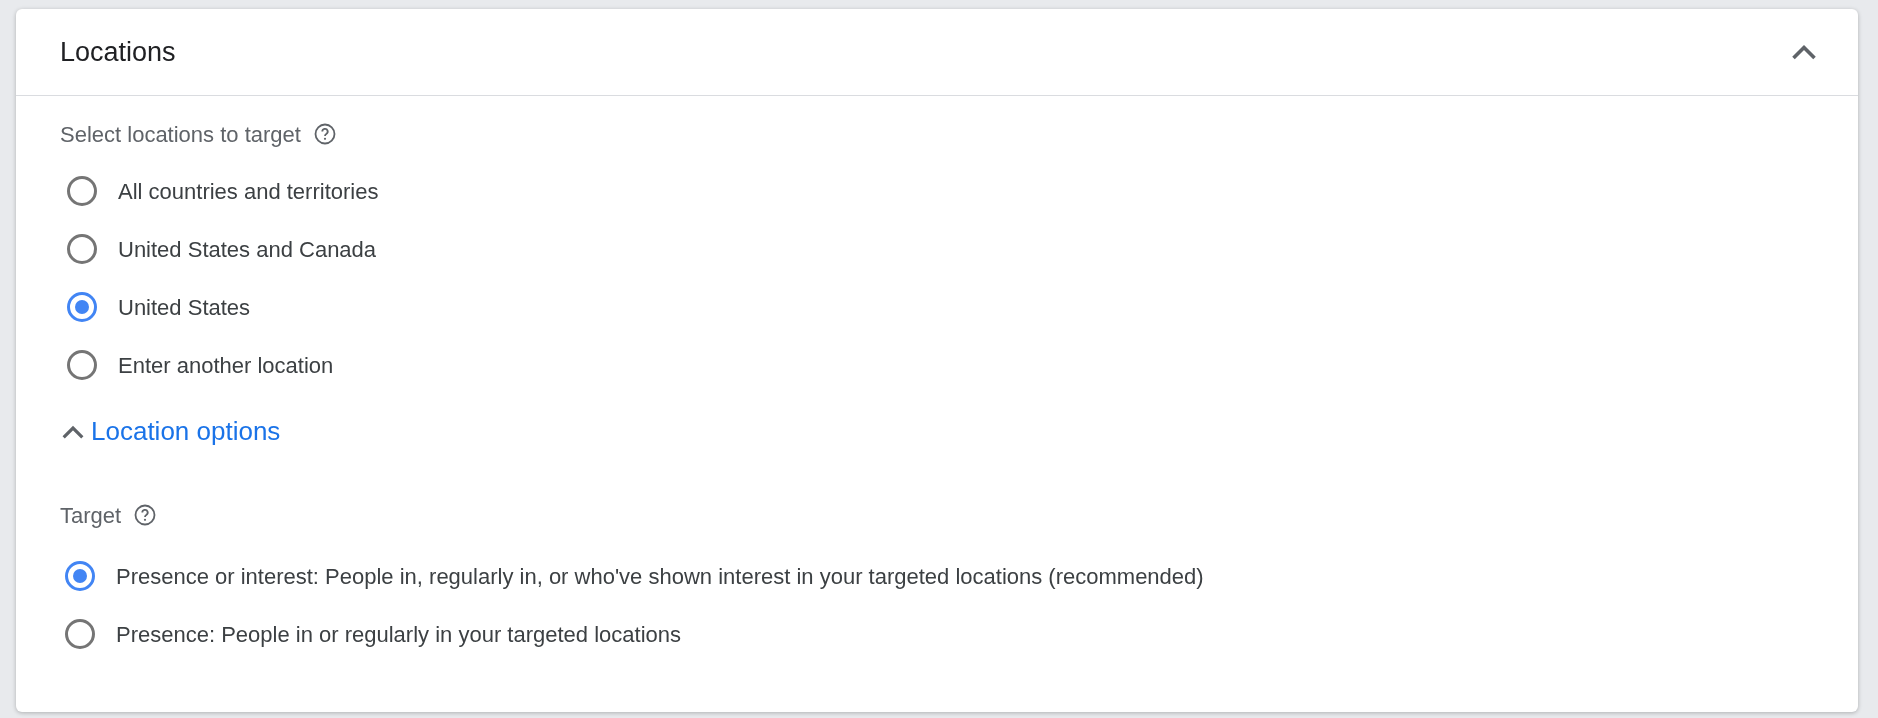 The image size is (1878, 718). Describe the element at coordinates (248, 191) in the screenshot. I see `radio-label: All countries and territories` at that location.